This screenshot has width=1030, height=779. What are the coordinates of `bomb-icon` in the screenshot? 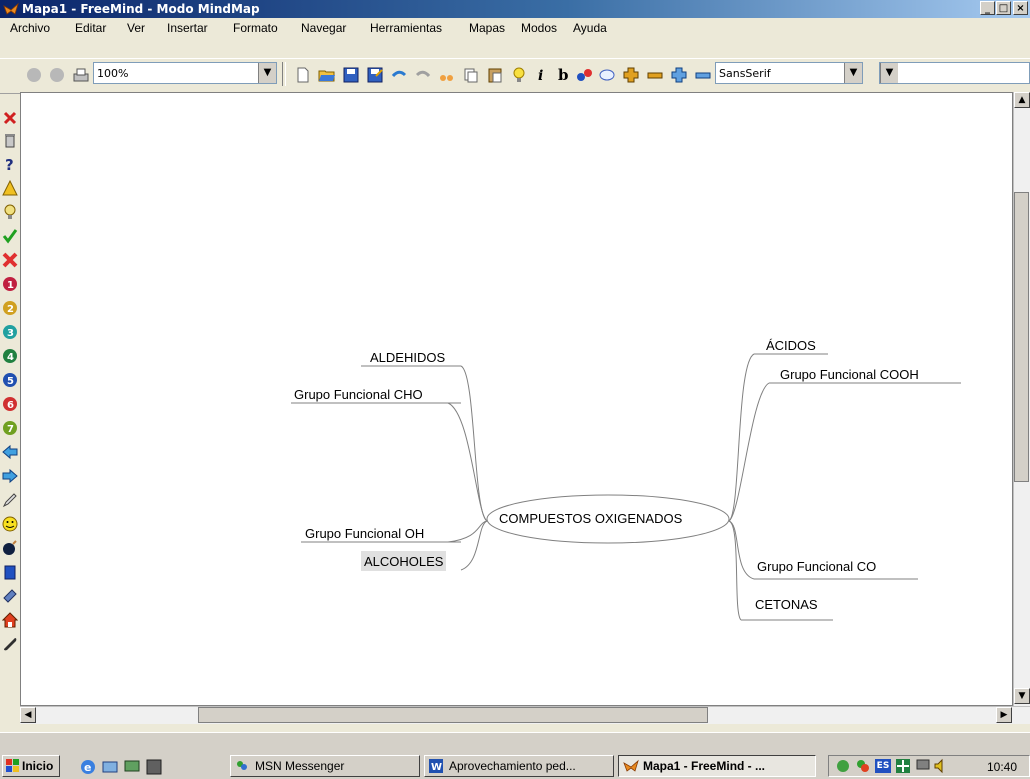 It's located at (10, 548).